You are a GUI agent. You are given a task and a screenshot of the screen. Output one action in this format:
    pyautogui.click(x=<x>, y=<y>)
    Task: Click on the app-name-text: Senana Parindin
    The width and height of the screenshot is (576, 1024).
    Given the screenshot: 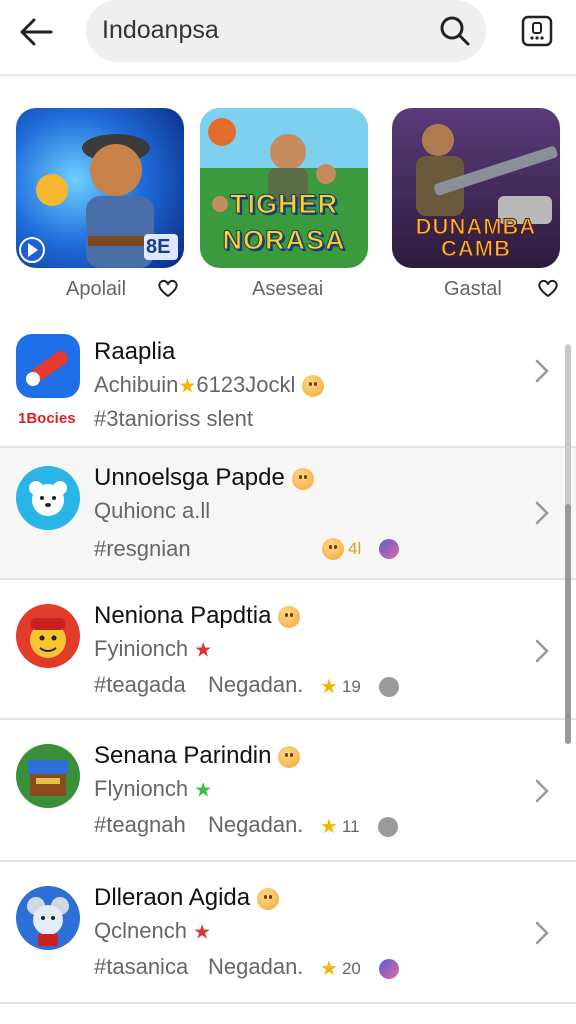 What is the action you would take?
    pyautogui.click(x=183, y=755)
    